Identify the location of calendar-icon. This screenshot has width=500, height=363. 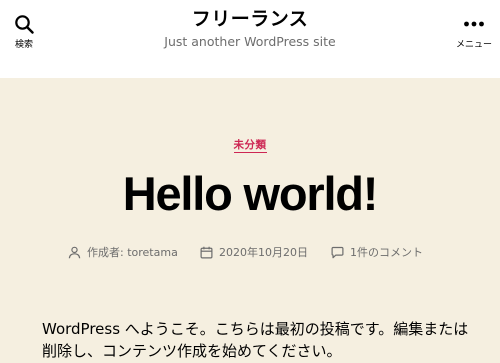
(206, 252).